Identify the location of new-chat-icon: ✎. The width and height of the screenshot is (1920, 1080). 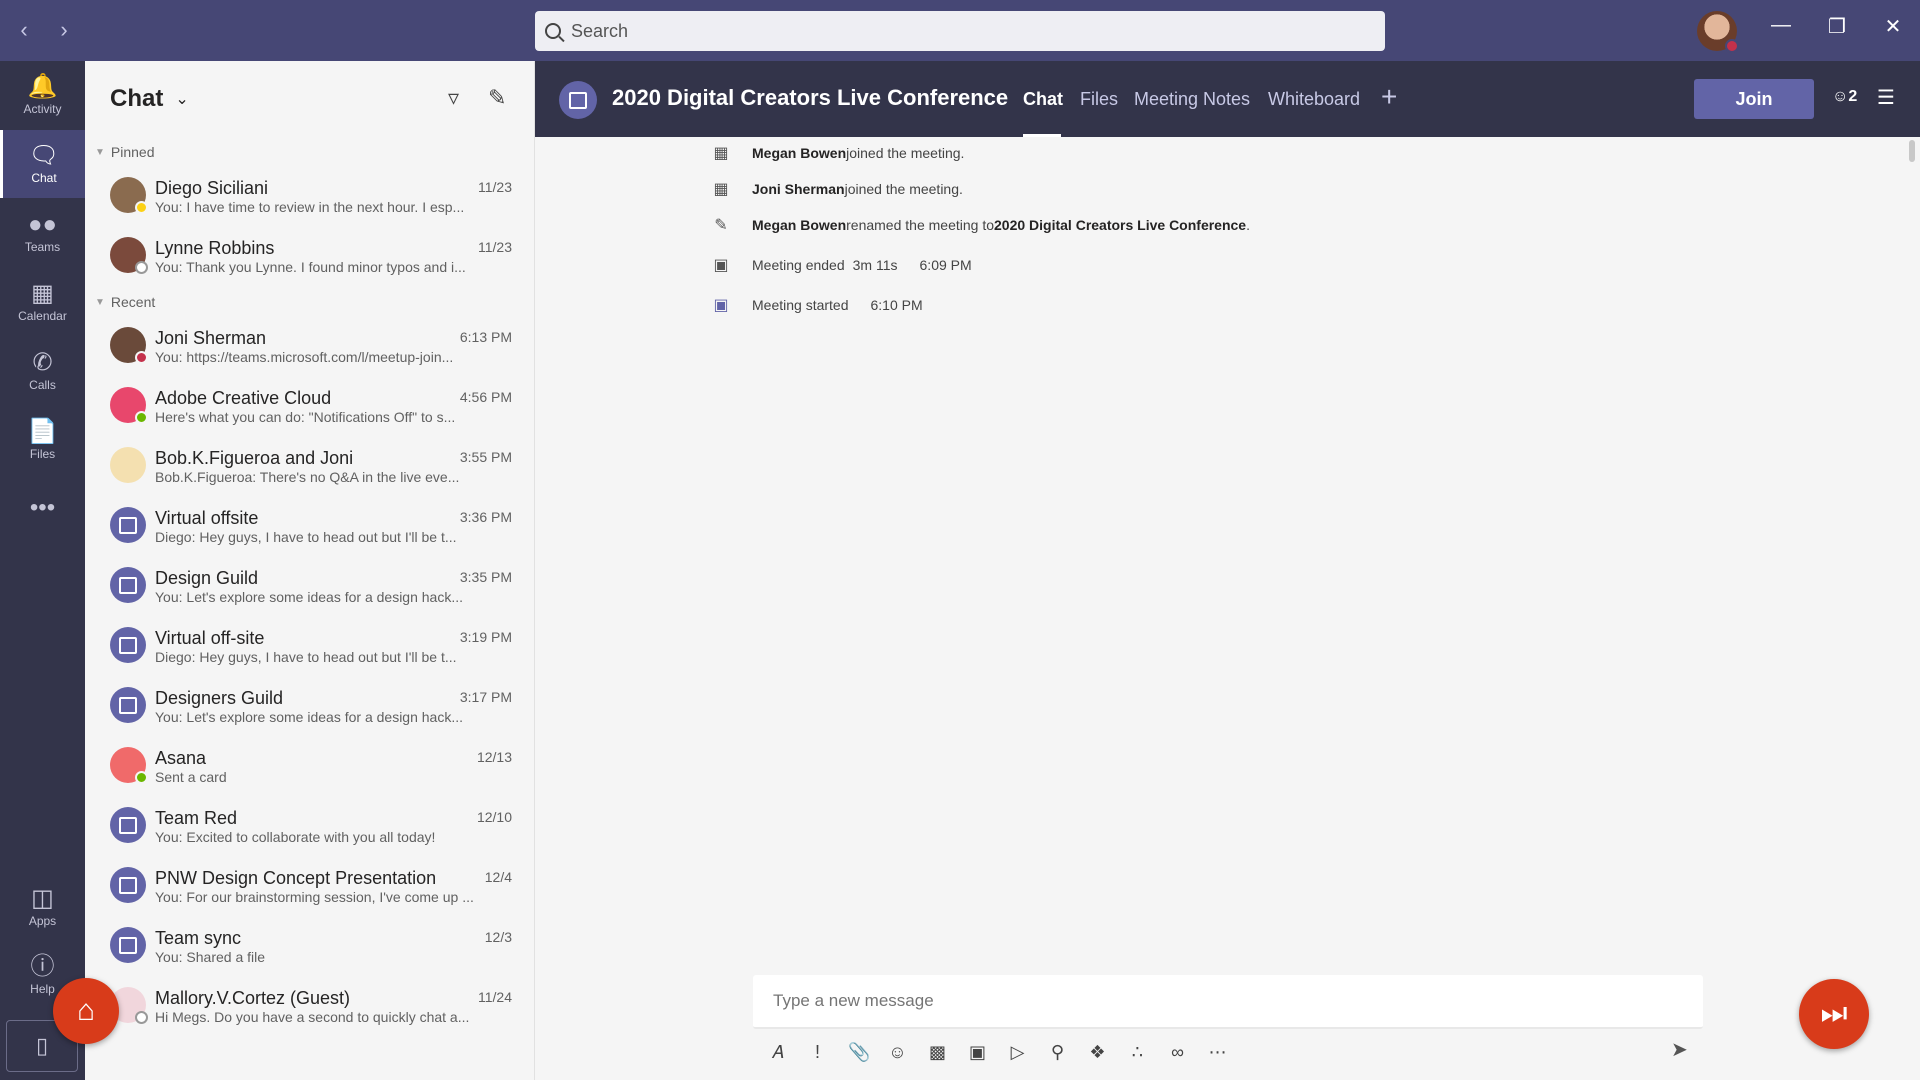
(497, 98).